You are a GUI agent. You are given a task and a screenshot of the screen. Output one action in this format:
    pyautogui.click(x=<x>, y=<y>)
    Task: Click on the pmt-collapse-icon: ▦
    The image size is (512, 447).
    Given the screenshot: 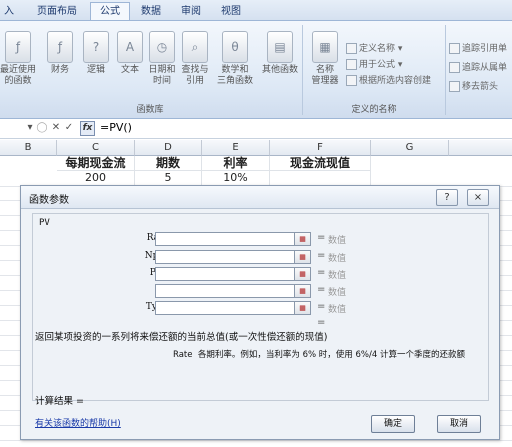 What is the action you would take?
    pyautogui.click(x=302, y=274)
    